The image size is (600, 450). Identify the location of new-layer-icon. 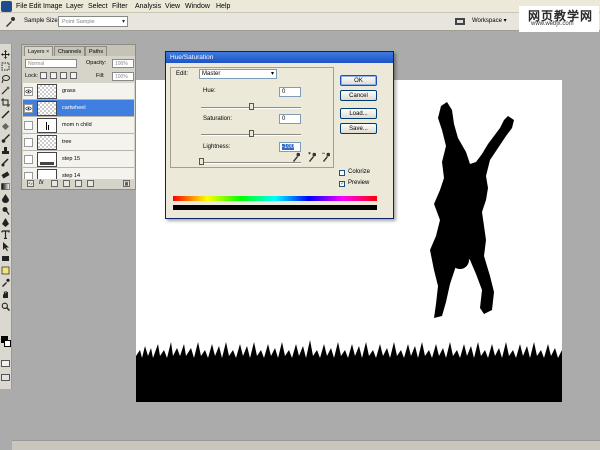
(90, 183).